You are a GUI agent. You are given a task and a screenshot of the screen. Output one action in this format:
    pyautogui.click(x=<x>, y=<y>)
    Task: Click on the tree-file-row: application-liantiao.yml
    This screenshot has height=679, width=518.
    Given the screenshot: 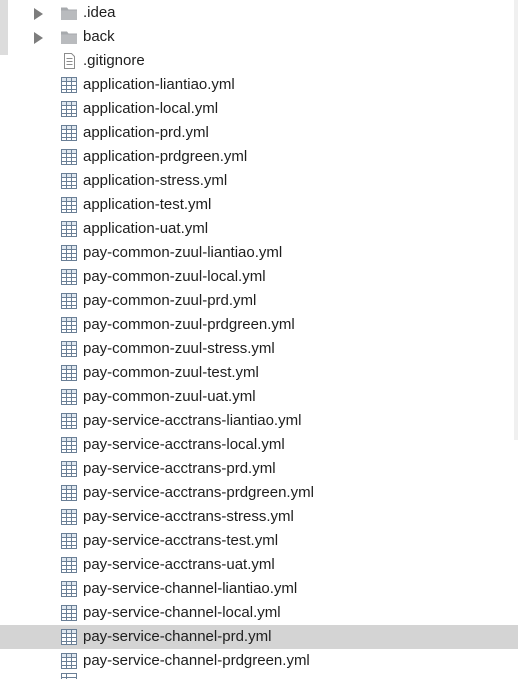 What is the action you would take?
    pyautogui.click(x=259, y=85)
    